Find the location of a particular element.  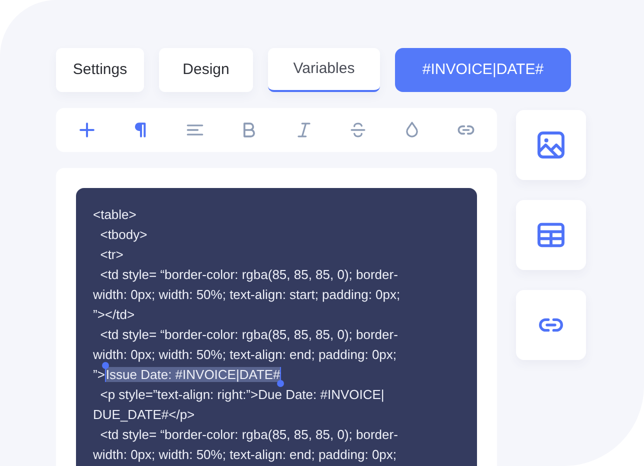

tab: Variables is located at coordinates (324, 70).